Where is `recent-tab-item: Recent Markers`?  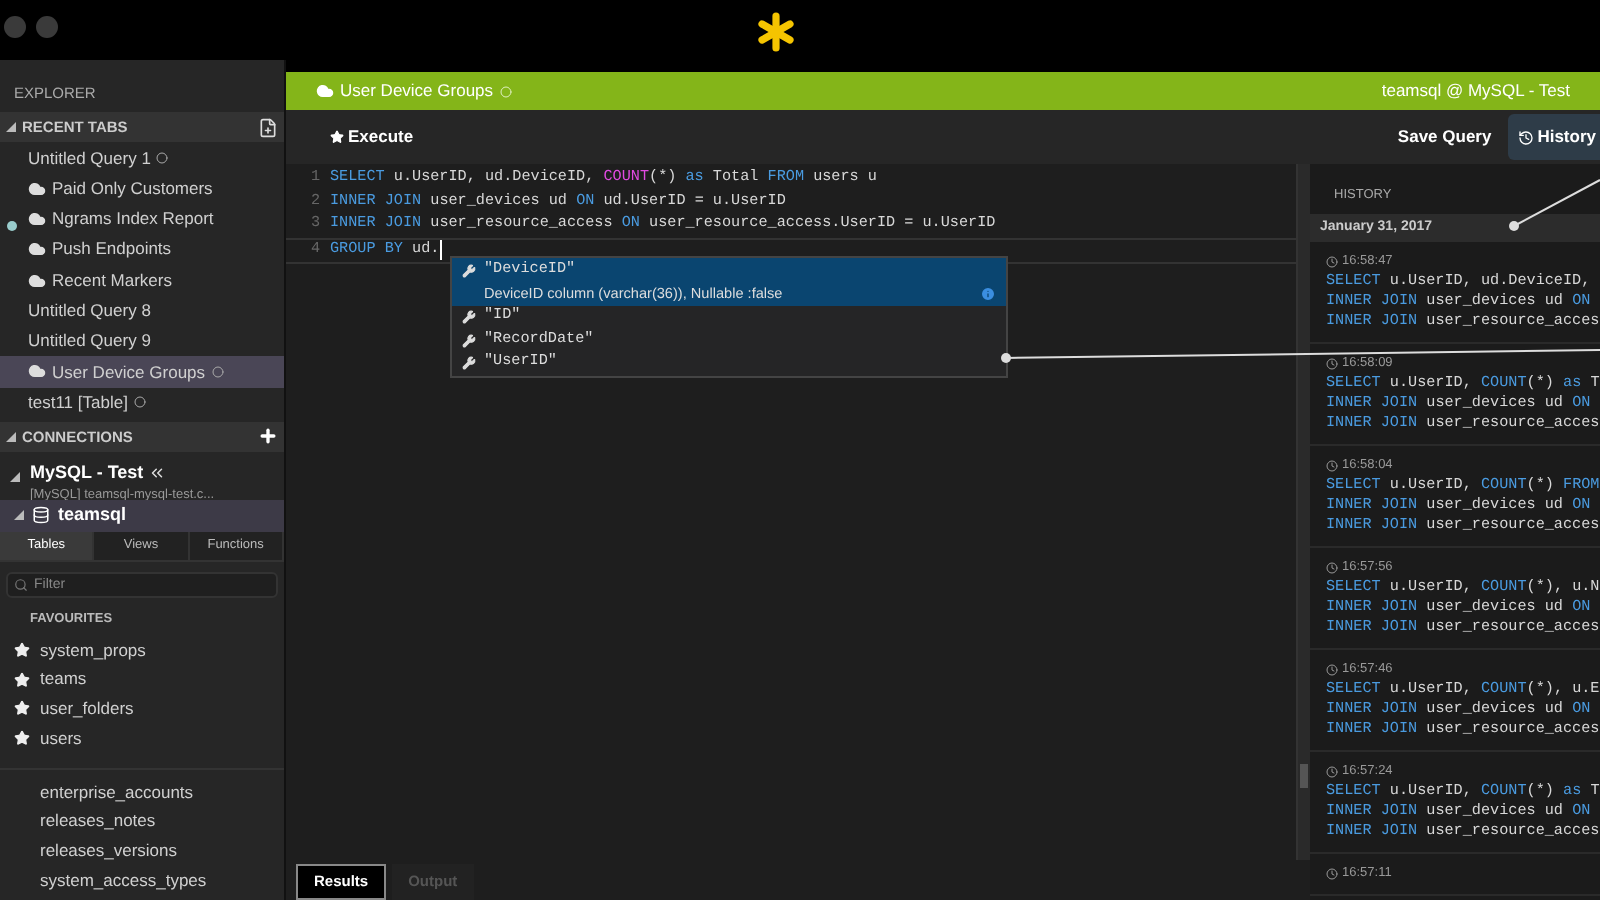
recent-tab-item: Recent Markers is located at coordinates (142, 280).